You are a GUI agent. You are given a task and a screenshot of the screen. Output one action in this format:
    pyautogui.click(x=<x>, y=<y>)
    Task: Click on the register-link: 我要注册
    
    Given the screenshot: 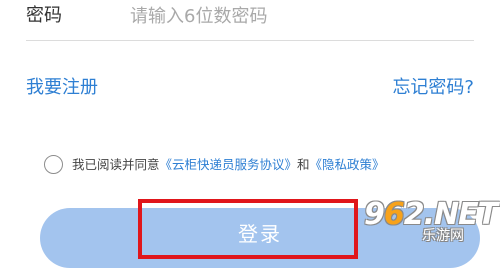 What is the action you would take?
    pyautogui.click(x=62, y=88)
    